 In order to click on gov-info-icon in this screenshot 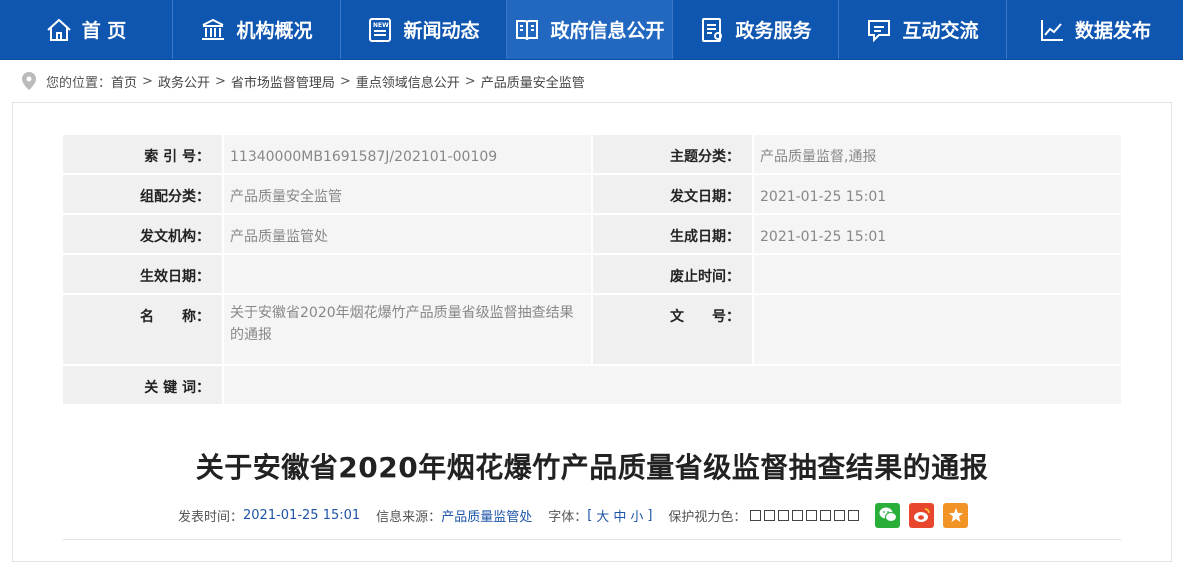, I will do `click(527, 29)`.